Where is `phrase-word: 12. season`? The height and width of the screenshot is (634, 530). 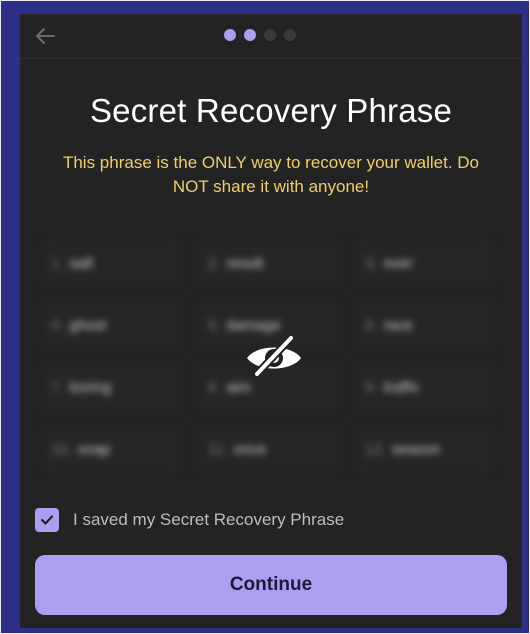 phrase-word: 12. season is located at coordinates (425, 449).